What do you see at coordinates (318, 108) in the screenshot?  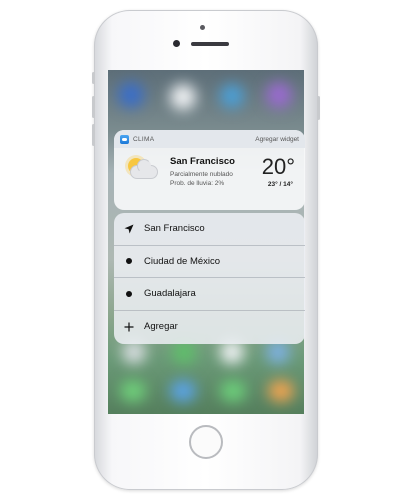 I see `power-button` at bounding box center [318, 108].